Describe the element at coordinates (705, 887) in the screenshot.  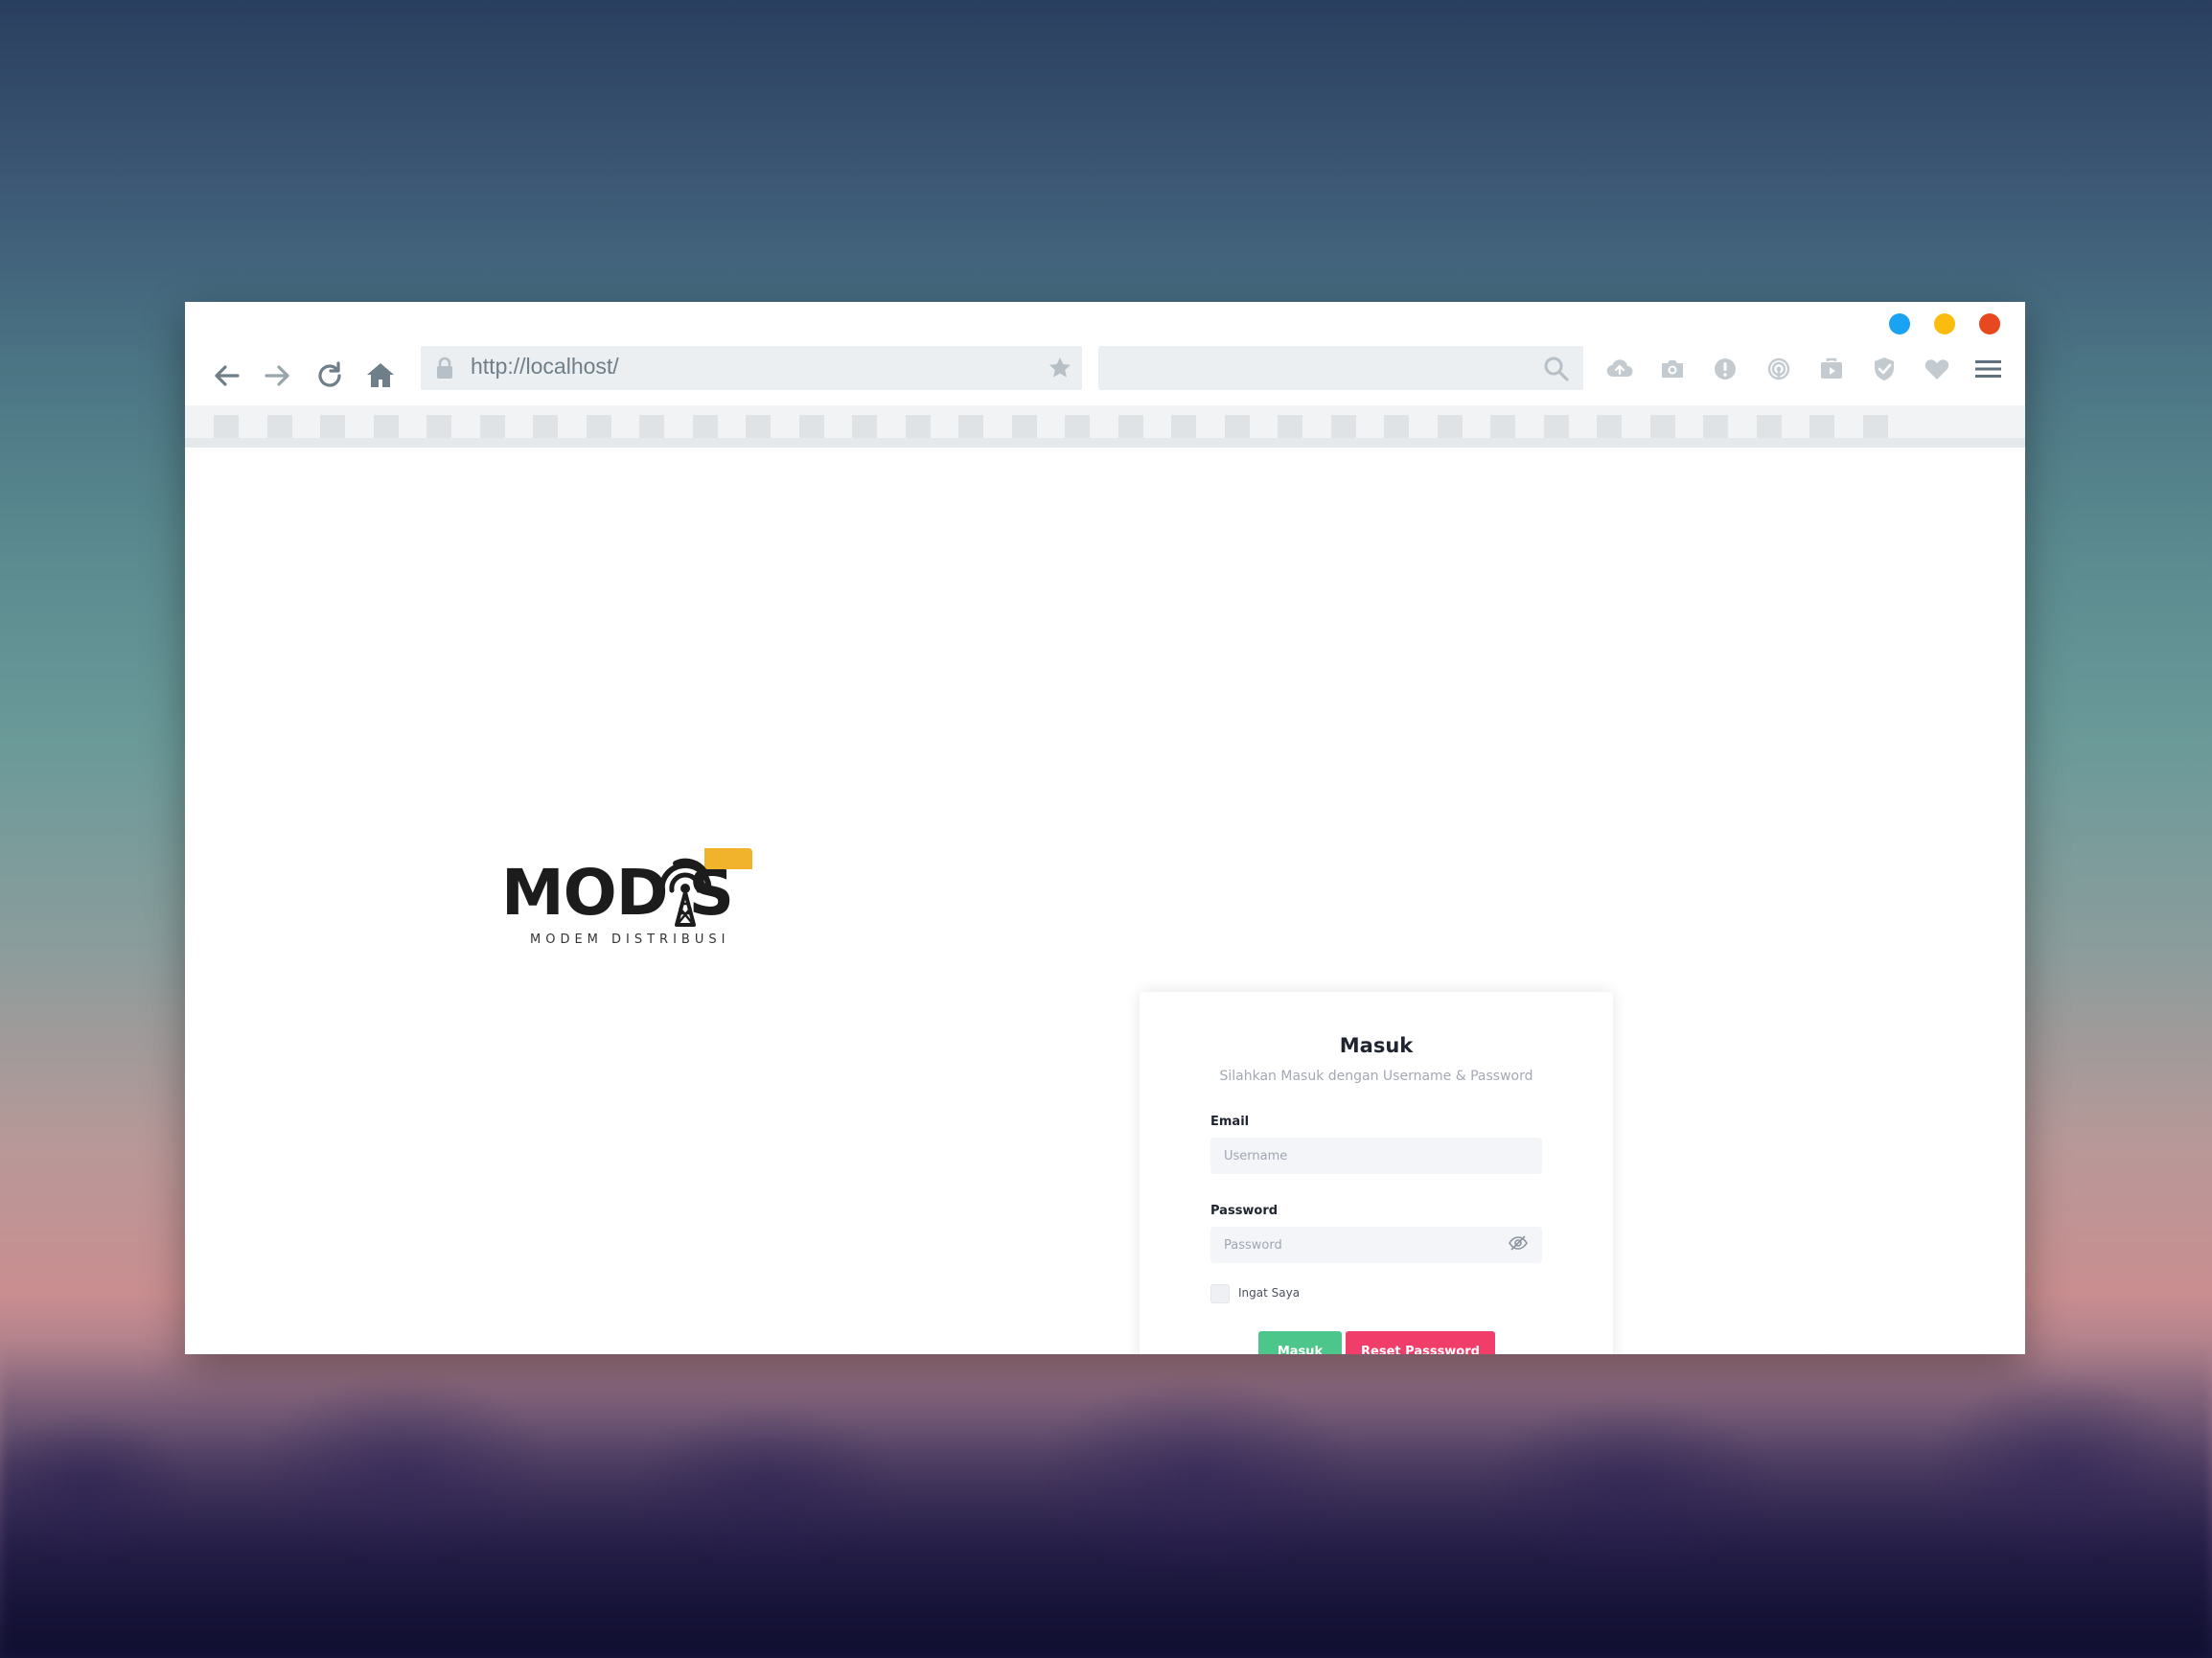
I see `tower-antenna-icon` at that location.